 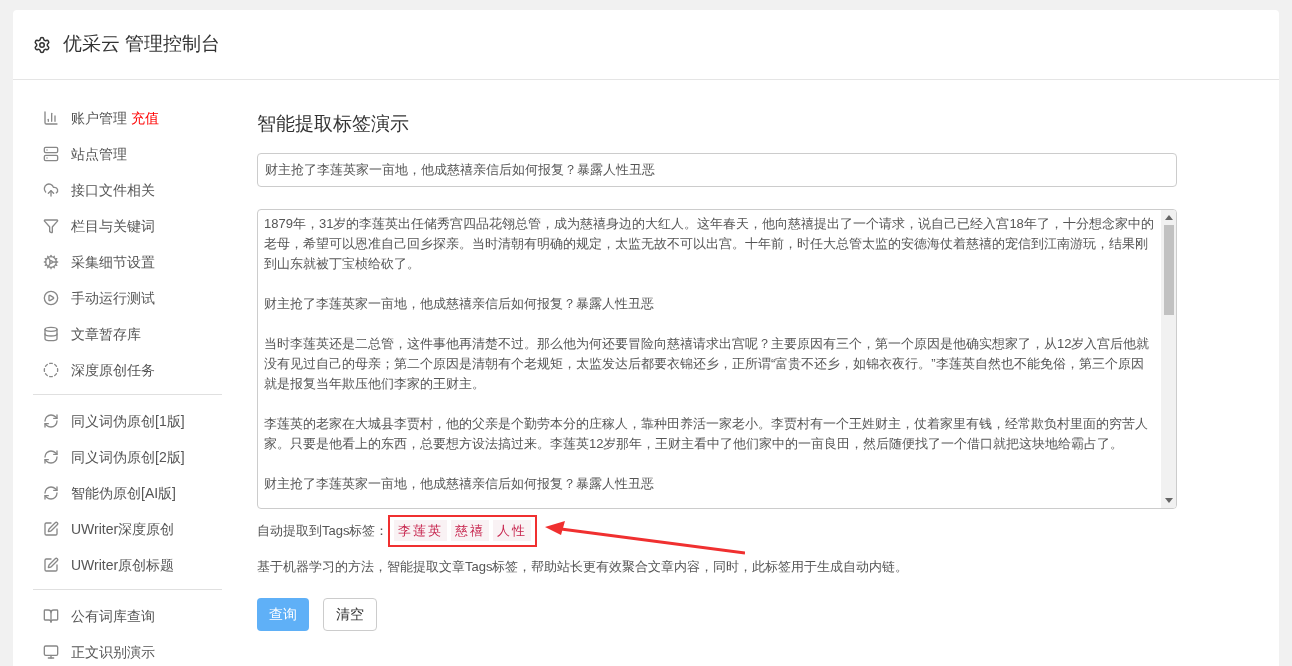 What do you see at coordinates (99, 154) in the screenshot?
I see `sidebar-item-label: 站点管理` at bounding box center [99, 154].